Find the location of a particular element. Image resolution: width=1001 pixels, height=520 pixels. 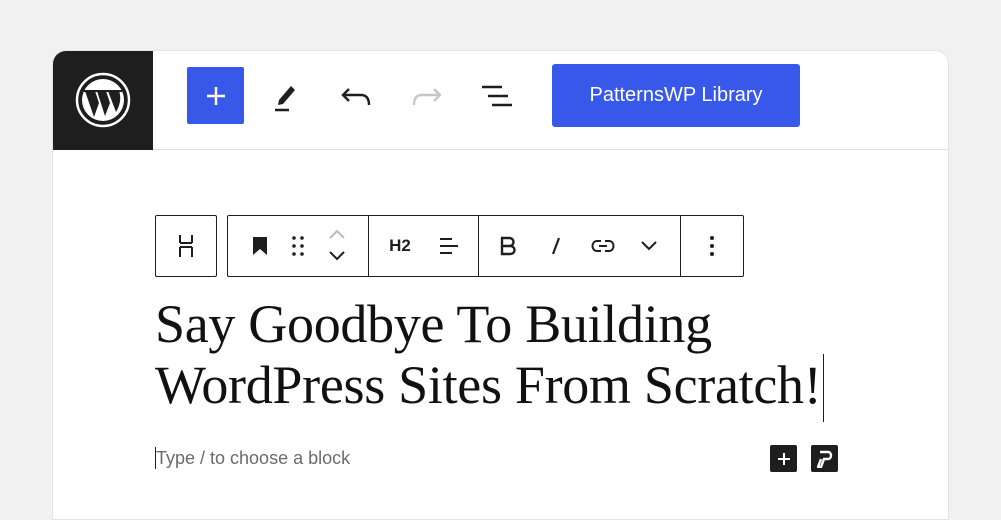

heading-line-2: WordPress Sites From Scratch! is located at coordinates (488, 385).